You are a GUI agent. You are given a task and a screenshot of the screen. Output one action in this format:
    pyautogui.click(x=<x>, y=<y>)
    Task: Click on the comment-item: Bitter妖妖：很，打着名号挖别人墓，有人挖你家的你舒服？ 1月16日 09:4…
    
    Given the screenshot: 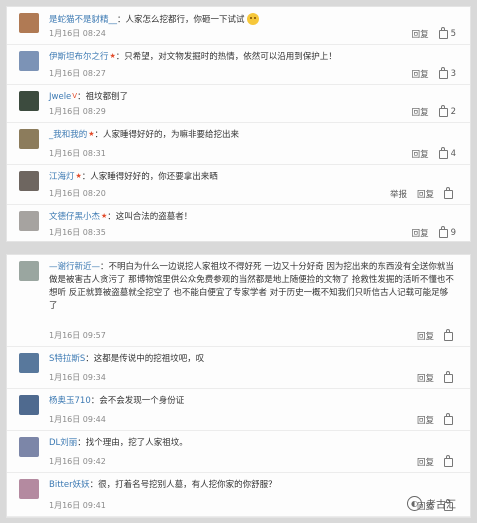 What is the action you would take?
    pyautogui.click(x=238, y=495)
    